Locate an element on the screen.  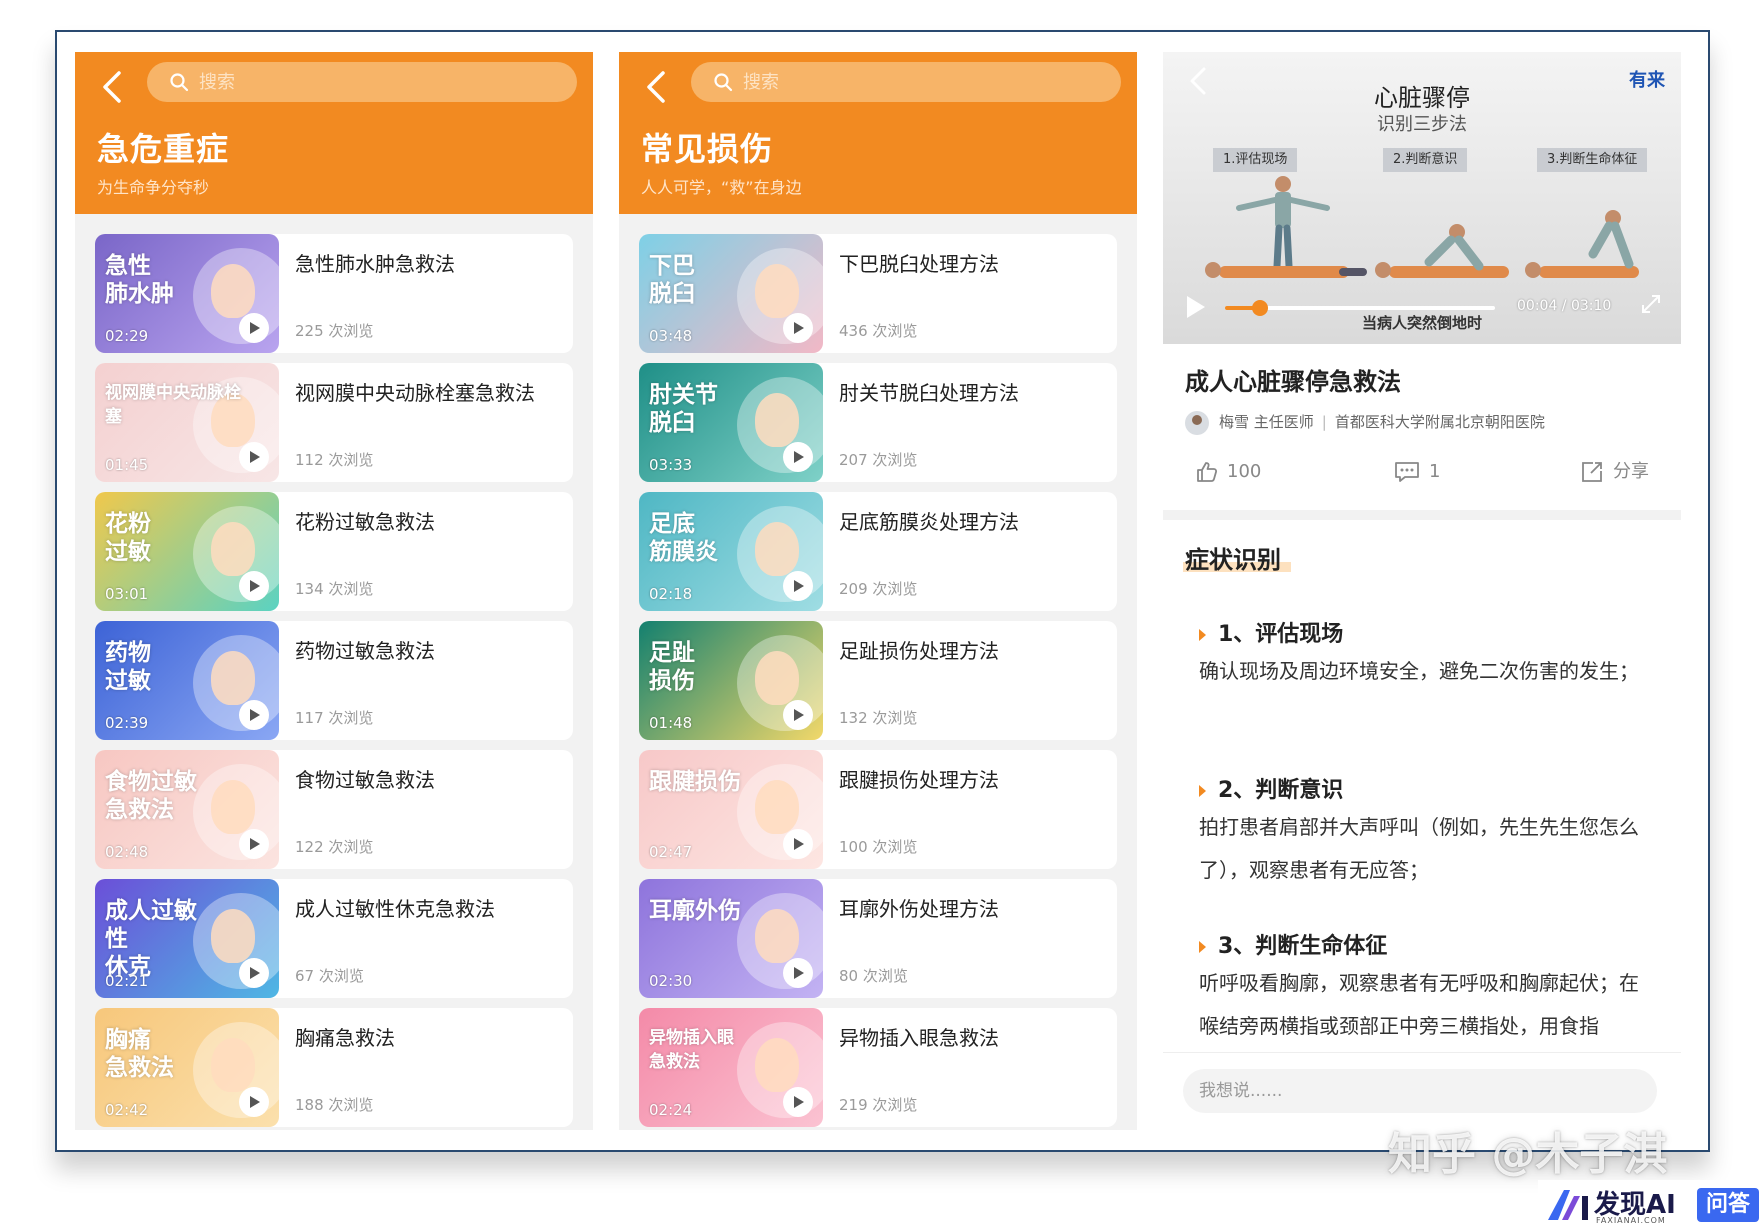
zhihu-watermark: 知乎 @木子淇 is located at coordinates (1528, 1154).